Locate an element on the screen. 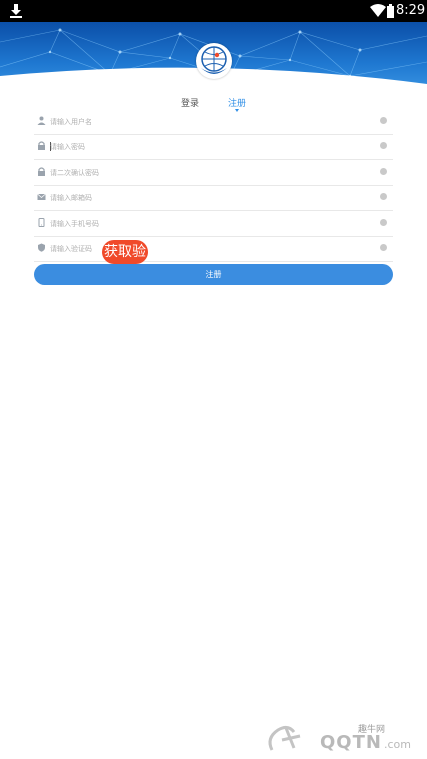 This screenshot has height=759, width=427. mail-icon is located at coordinates (41, 196).